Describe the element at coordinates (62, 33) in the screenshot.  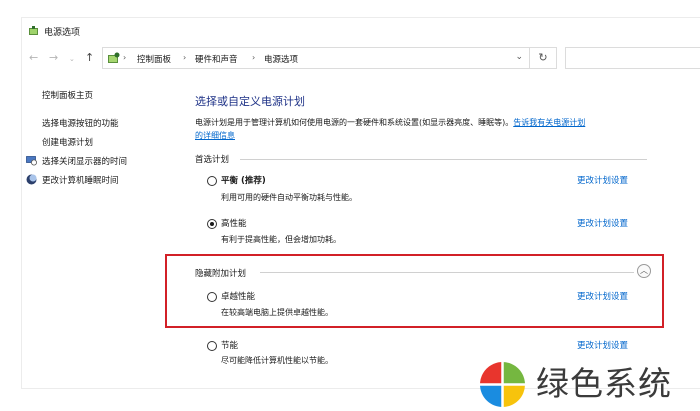
I see `window-title: 电源选项` at that location.